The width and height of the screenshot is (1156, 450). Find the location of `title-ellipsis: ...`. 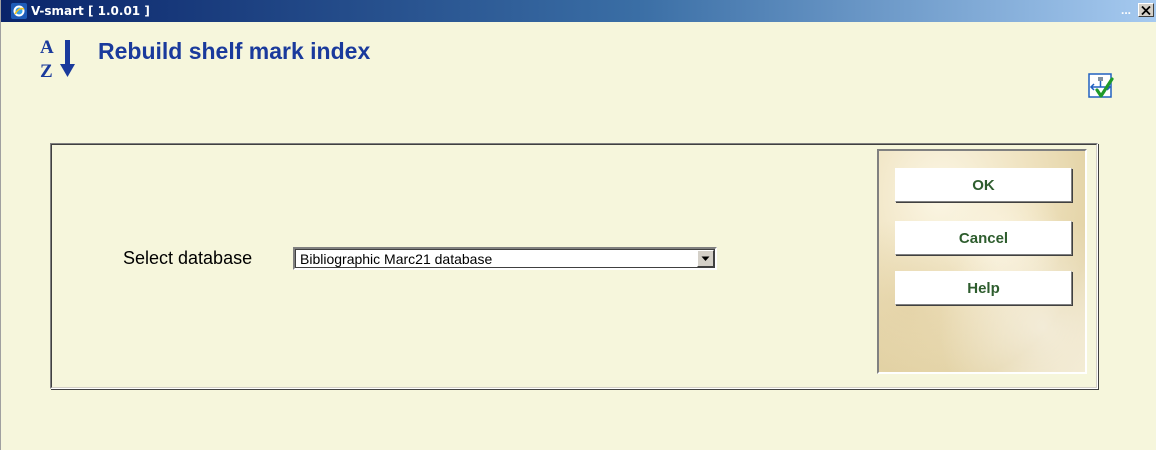

title-ellipsis: ... is located at coordinates (1126, 10).